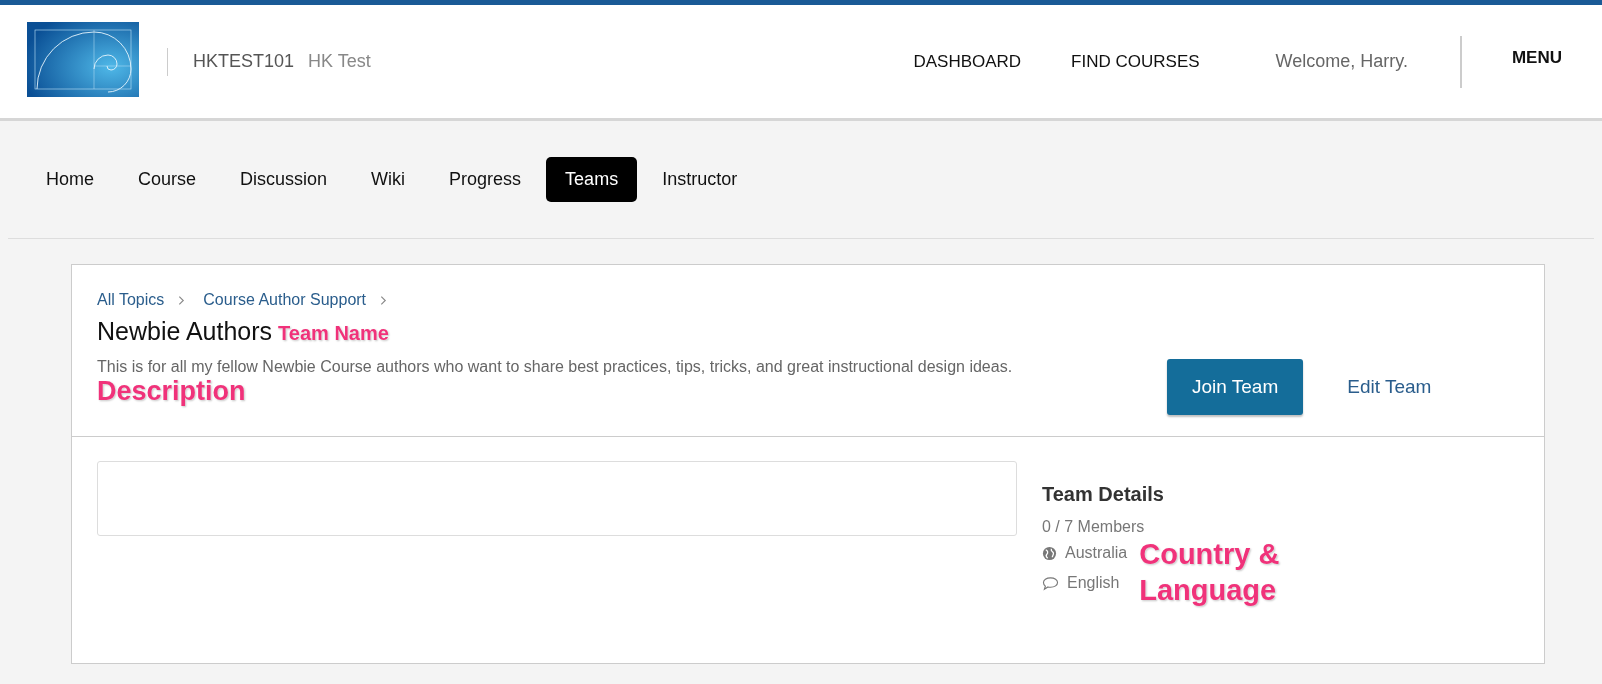 Image resolution: width=1602 pixels, height=684 pixels. What do you see at coordinates (1094, 527) in the screenshot?
I see `member-count: 0 / 7 Members` at bounding box center [1094, 527].